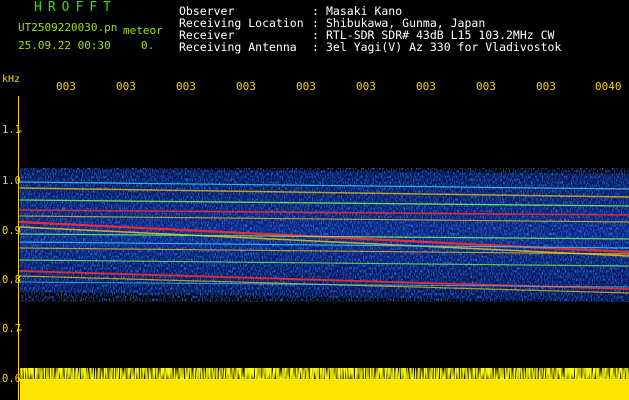  What do you see at coordinates (238, 47) in the screenshot?
I see `antenna-label: Receiving Antenna` at bounding box center [238, 47].